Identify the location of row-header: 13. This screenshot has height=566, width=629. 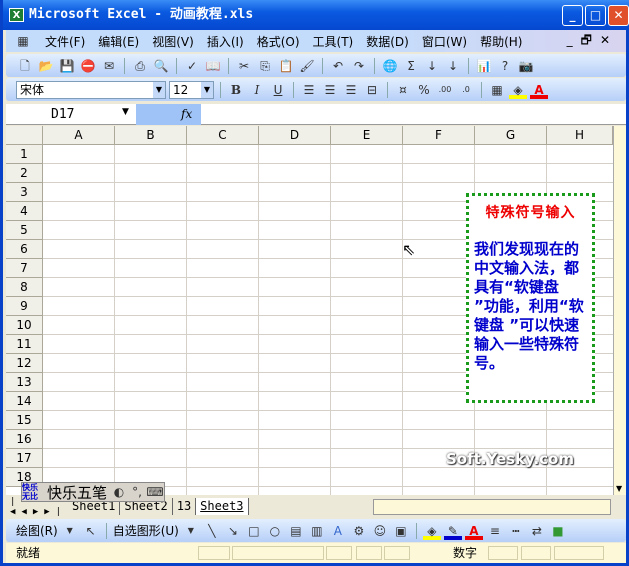
(24, 382).